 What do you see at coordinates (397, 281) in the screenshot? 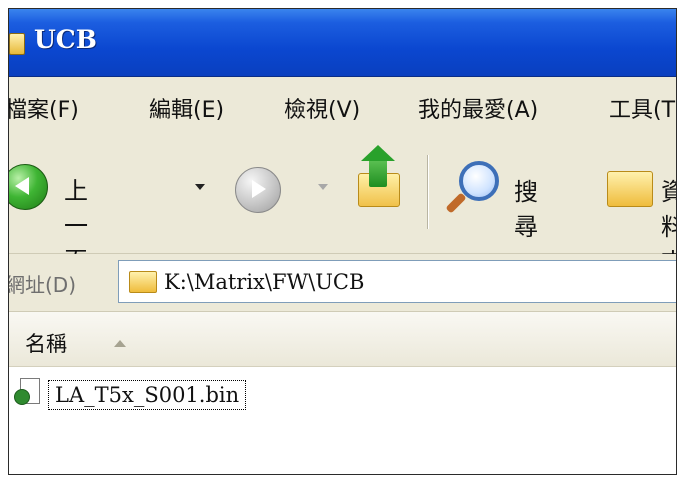
I see `address-input: K:\Matrix\FW\UCB` at bounding box center [397, 281].